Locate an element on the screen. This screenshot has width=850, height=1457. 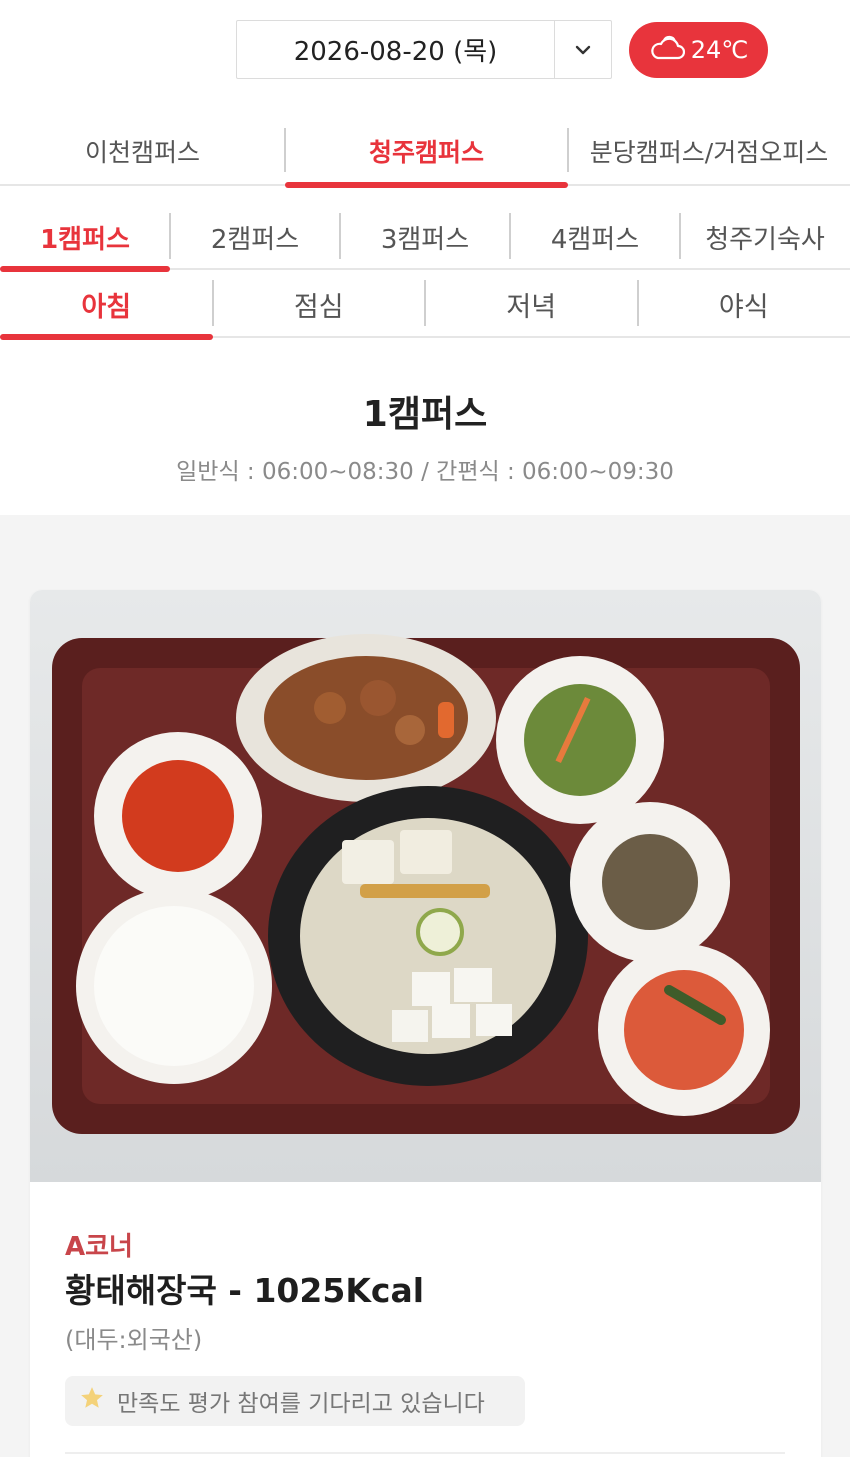
tab-cheongju-campus: 청주캠퍼스 is located at coordinates (426, 153).